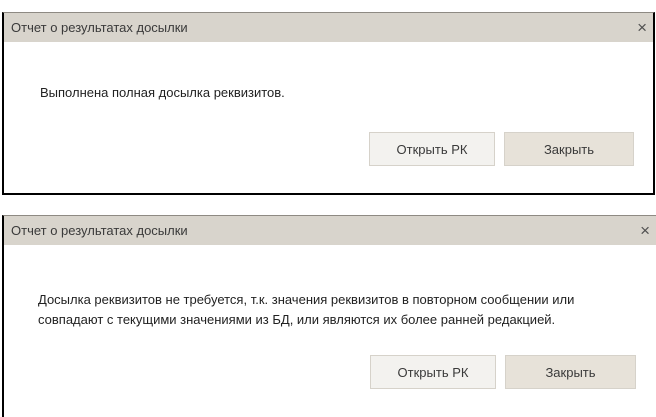  What do you see at coordinates (162, 92) in the screenshot?
I see `dialog-message: Выполнена полная досылка реквизитов.` at bounding box center [162, 92].